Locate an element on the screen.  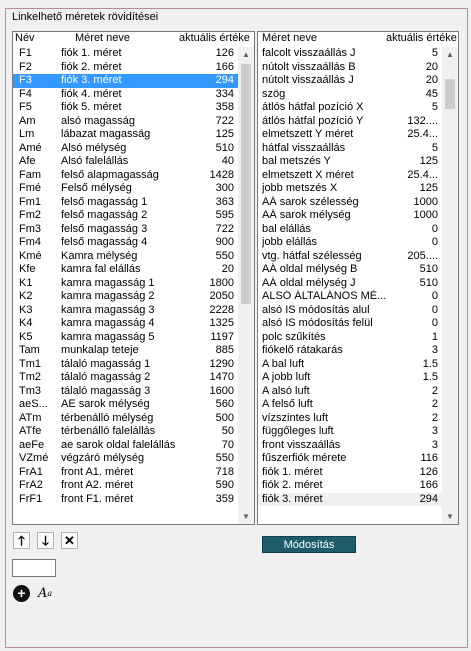
list-item: Tam munkalap teteje 885 is located at coordinates (125, 351).